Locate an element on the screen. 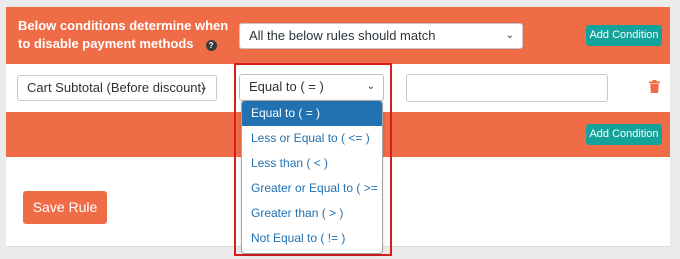 The height and width of the screenshot is (259, 680). add-condition-button: Add Condition is located at coordinates (624, 35).